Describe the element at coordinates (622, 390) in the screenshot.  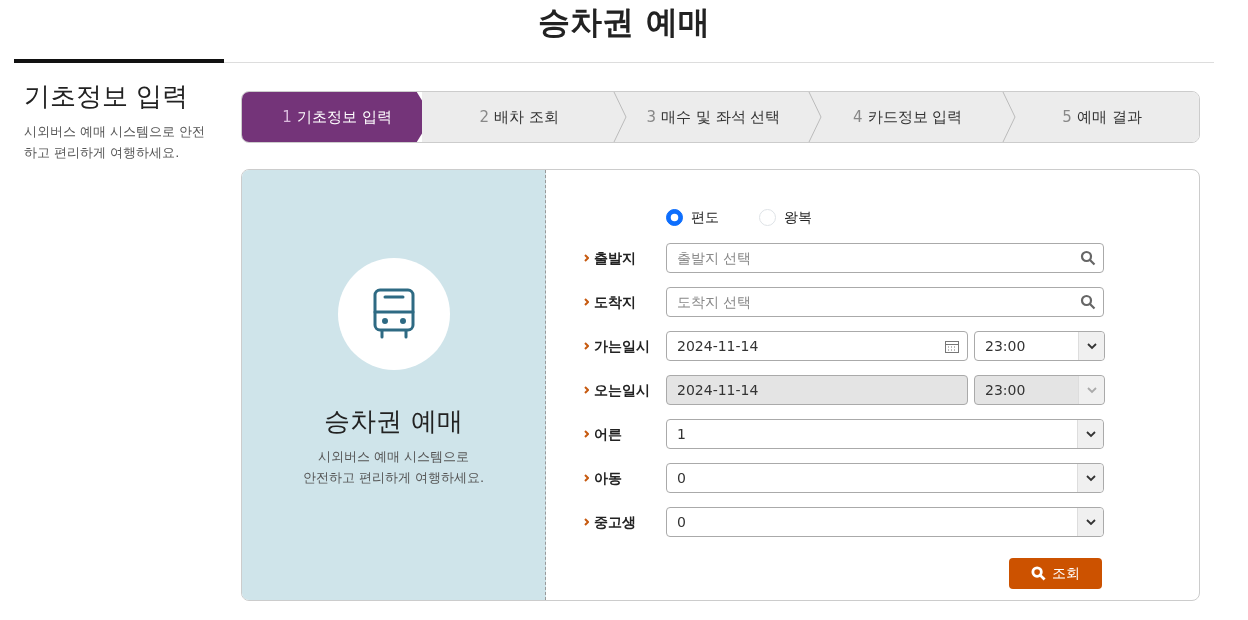
I see `field-label: 오는일시` at that location.